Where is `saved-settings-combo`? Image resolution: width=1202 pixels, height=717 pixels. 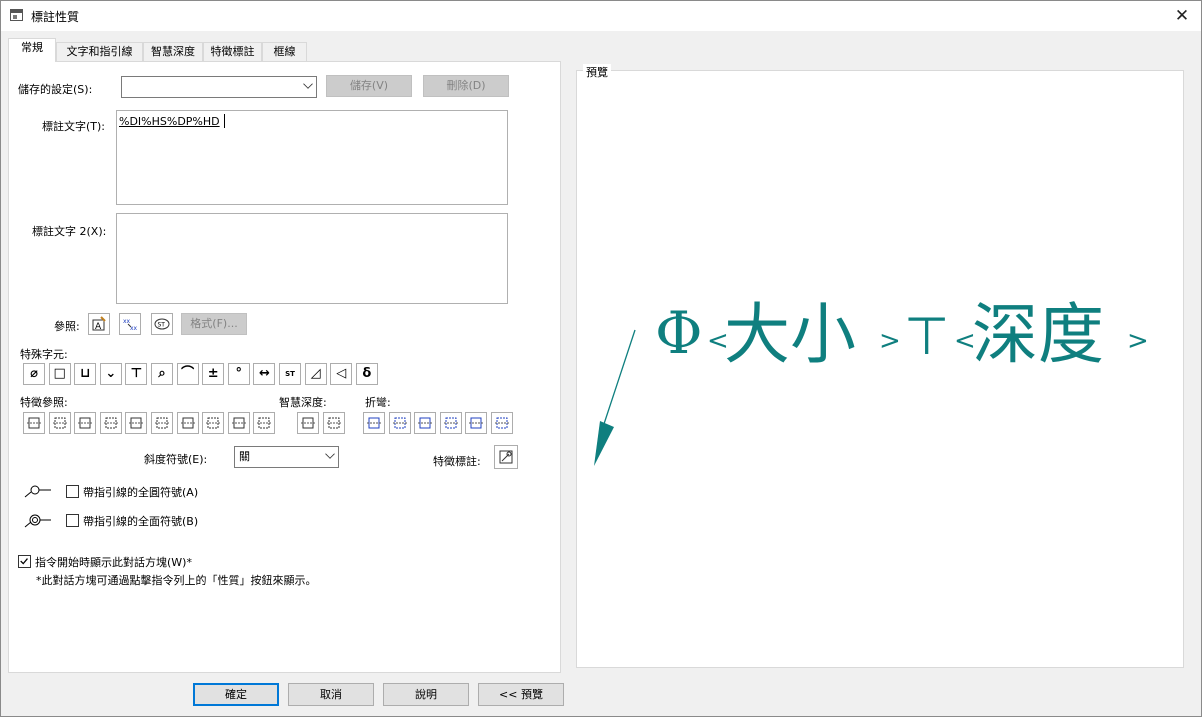
saved-settings-combo is located at coordinates (219, 87).